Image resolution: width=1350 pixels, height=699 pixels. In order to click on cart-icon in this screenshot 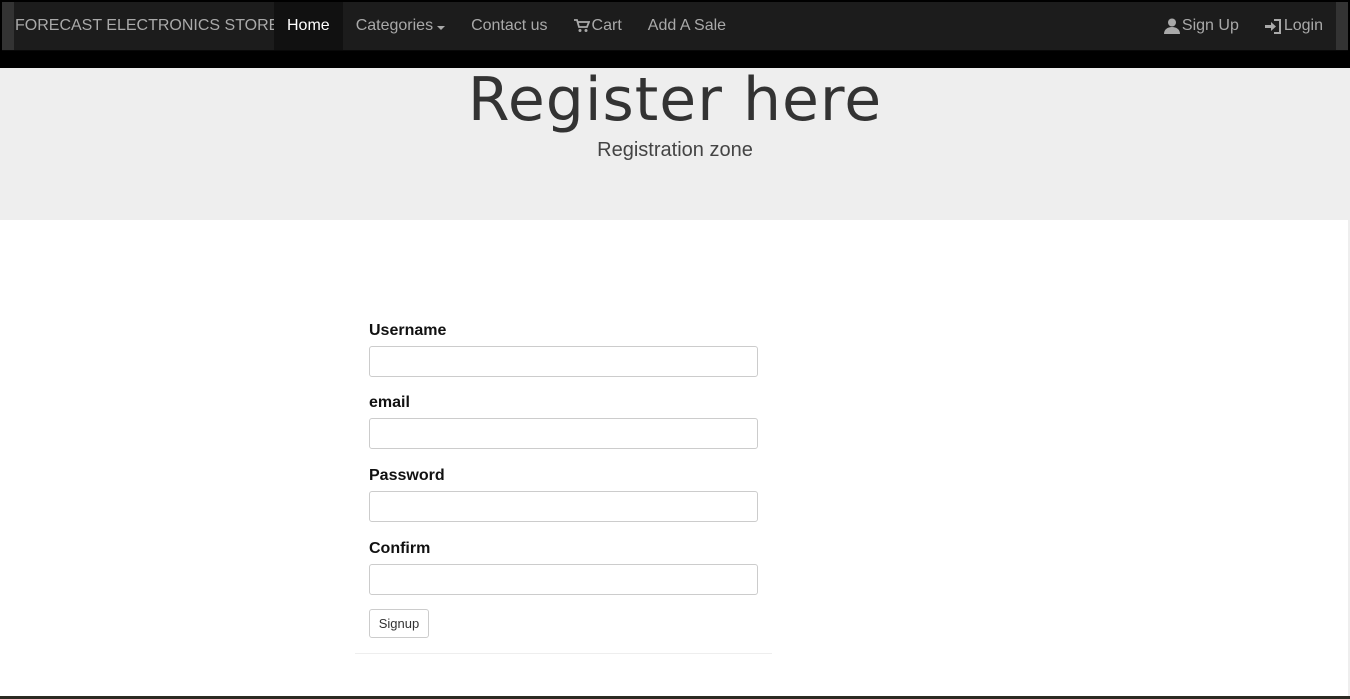, I will do `click(581, 26)`.